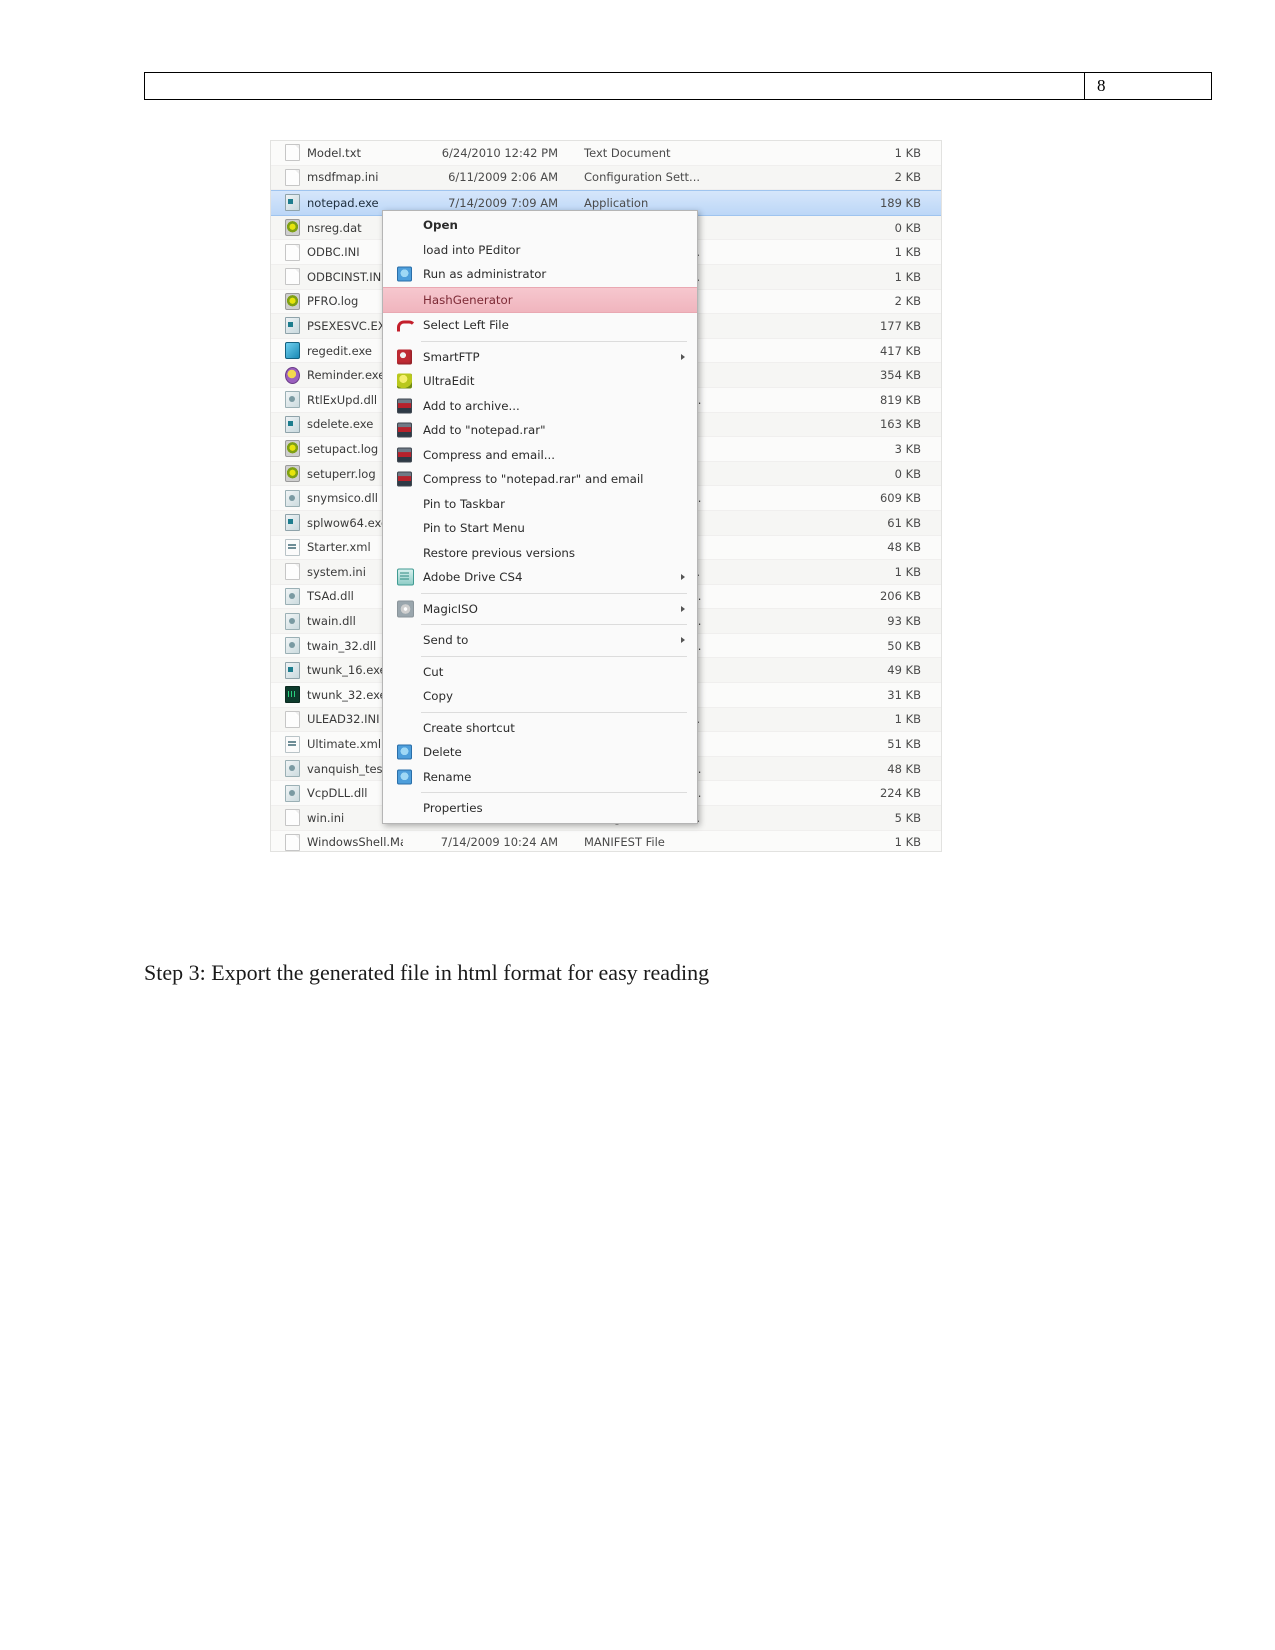 The width and height of the screenshot is (1275, 1650). What do you see at coordinates (540, 528) in the screenshot?
I see `menu-item-pin-to-start-menu: Pin to Start Menu` at bounding box center [540, 528].